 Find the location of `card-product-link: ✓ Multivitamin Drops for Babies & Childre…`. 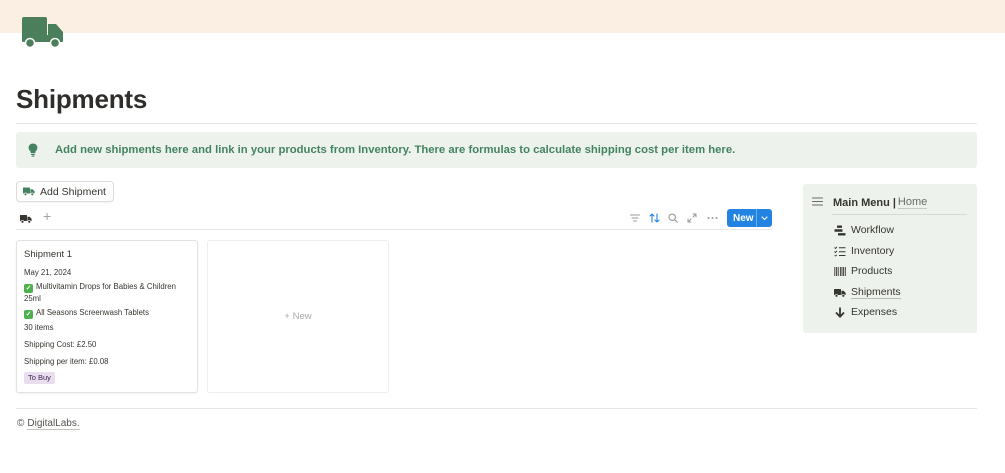

card-product-link: ✓ Multivitamin Drops for Babies & Childre… is located at coordinates (108, 292).